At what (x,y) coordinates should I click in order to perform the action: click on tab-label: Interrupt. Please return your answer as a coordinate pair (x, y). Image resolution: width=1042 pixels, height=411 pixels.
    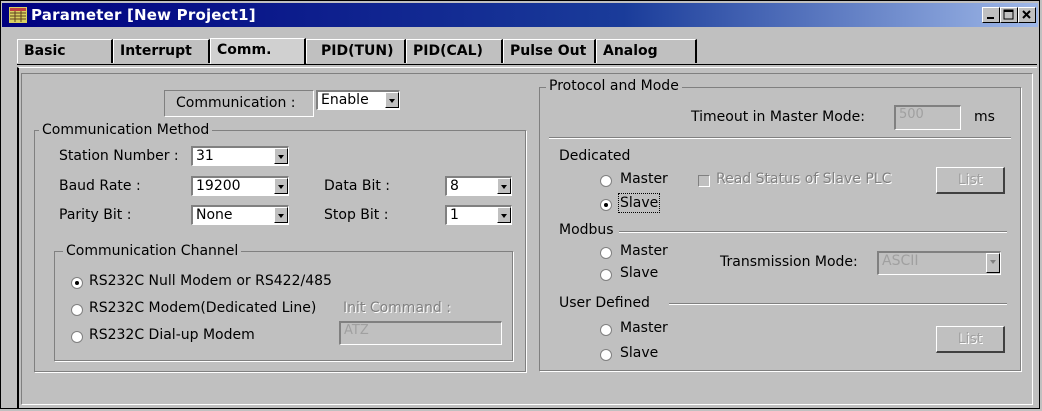
    Looking at the image, I should click on (156, 51).